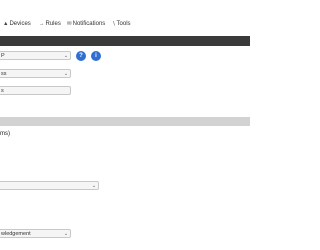 This screenshot has width=320, height=250. What do you see at coordinates (6, 24) in the screenshot?
I see `devices-icon: ▲` at bounding box center [6, 24].